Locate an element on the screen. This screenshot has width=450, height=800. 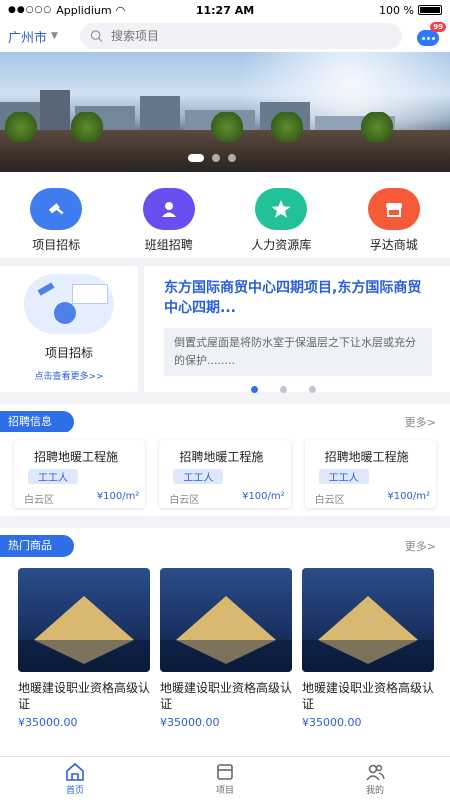
clock: 11:27 AM is located at coordinates (225, 10).